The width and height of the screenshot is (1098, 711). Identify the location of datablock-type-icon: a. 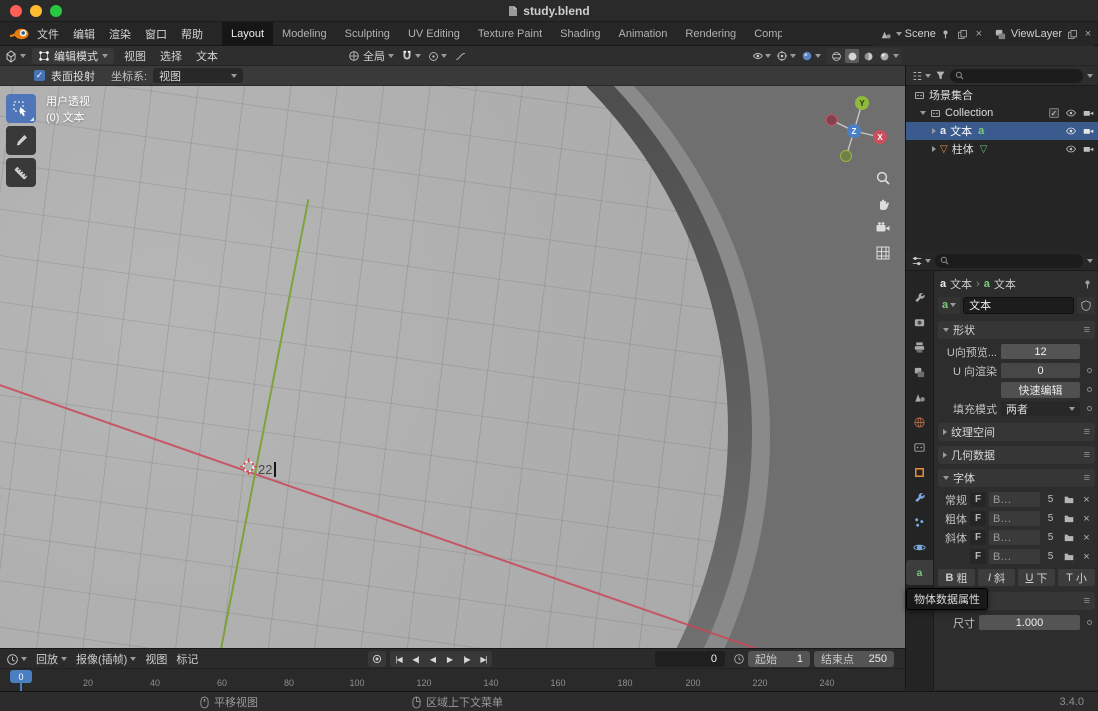
(949, 305).